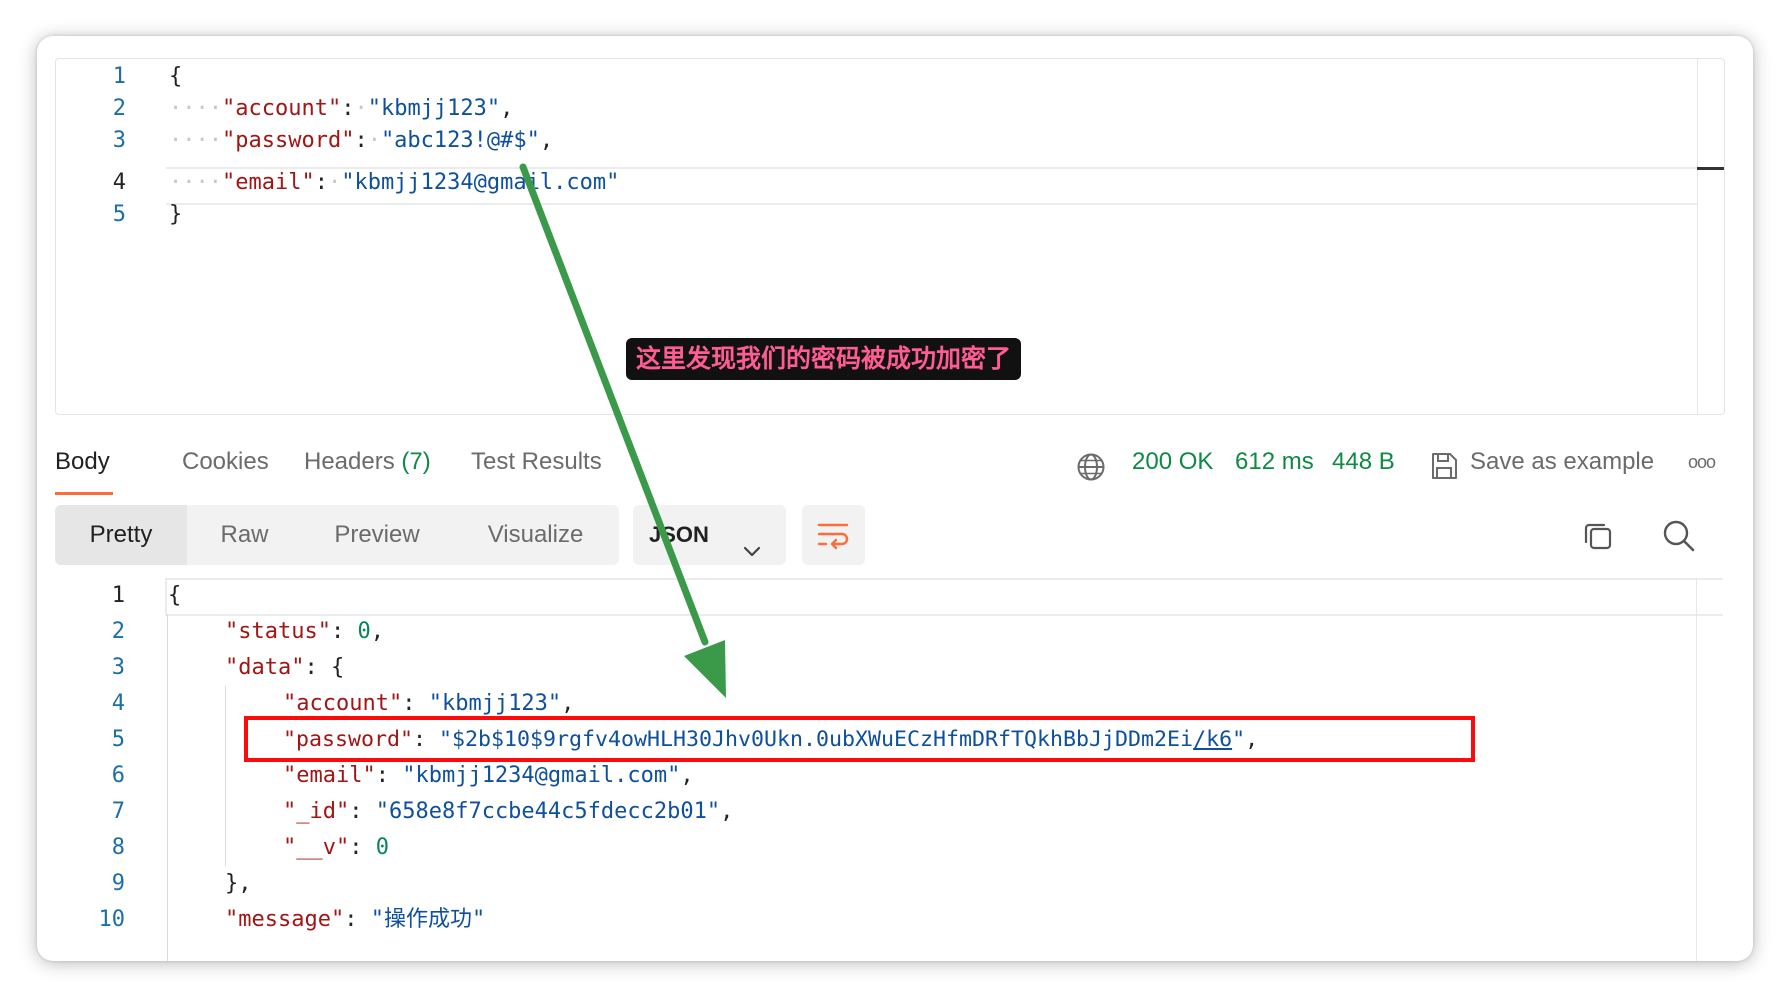 The height and width of the screenshot is (998, 1790). I want to click on annotation-arrow, so click(622, 430).